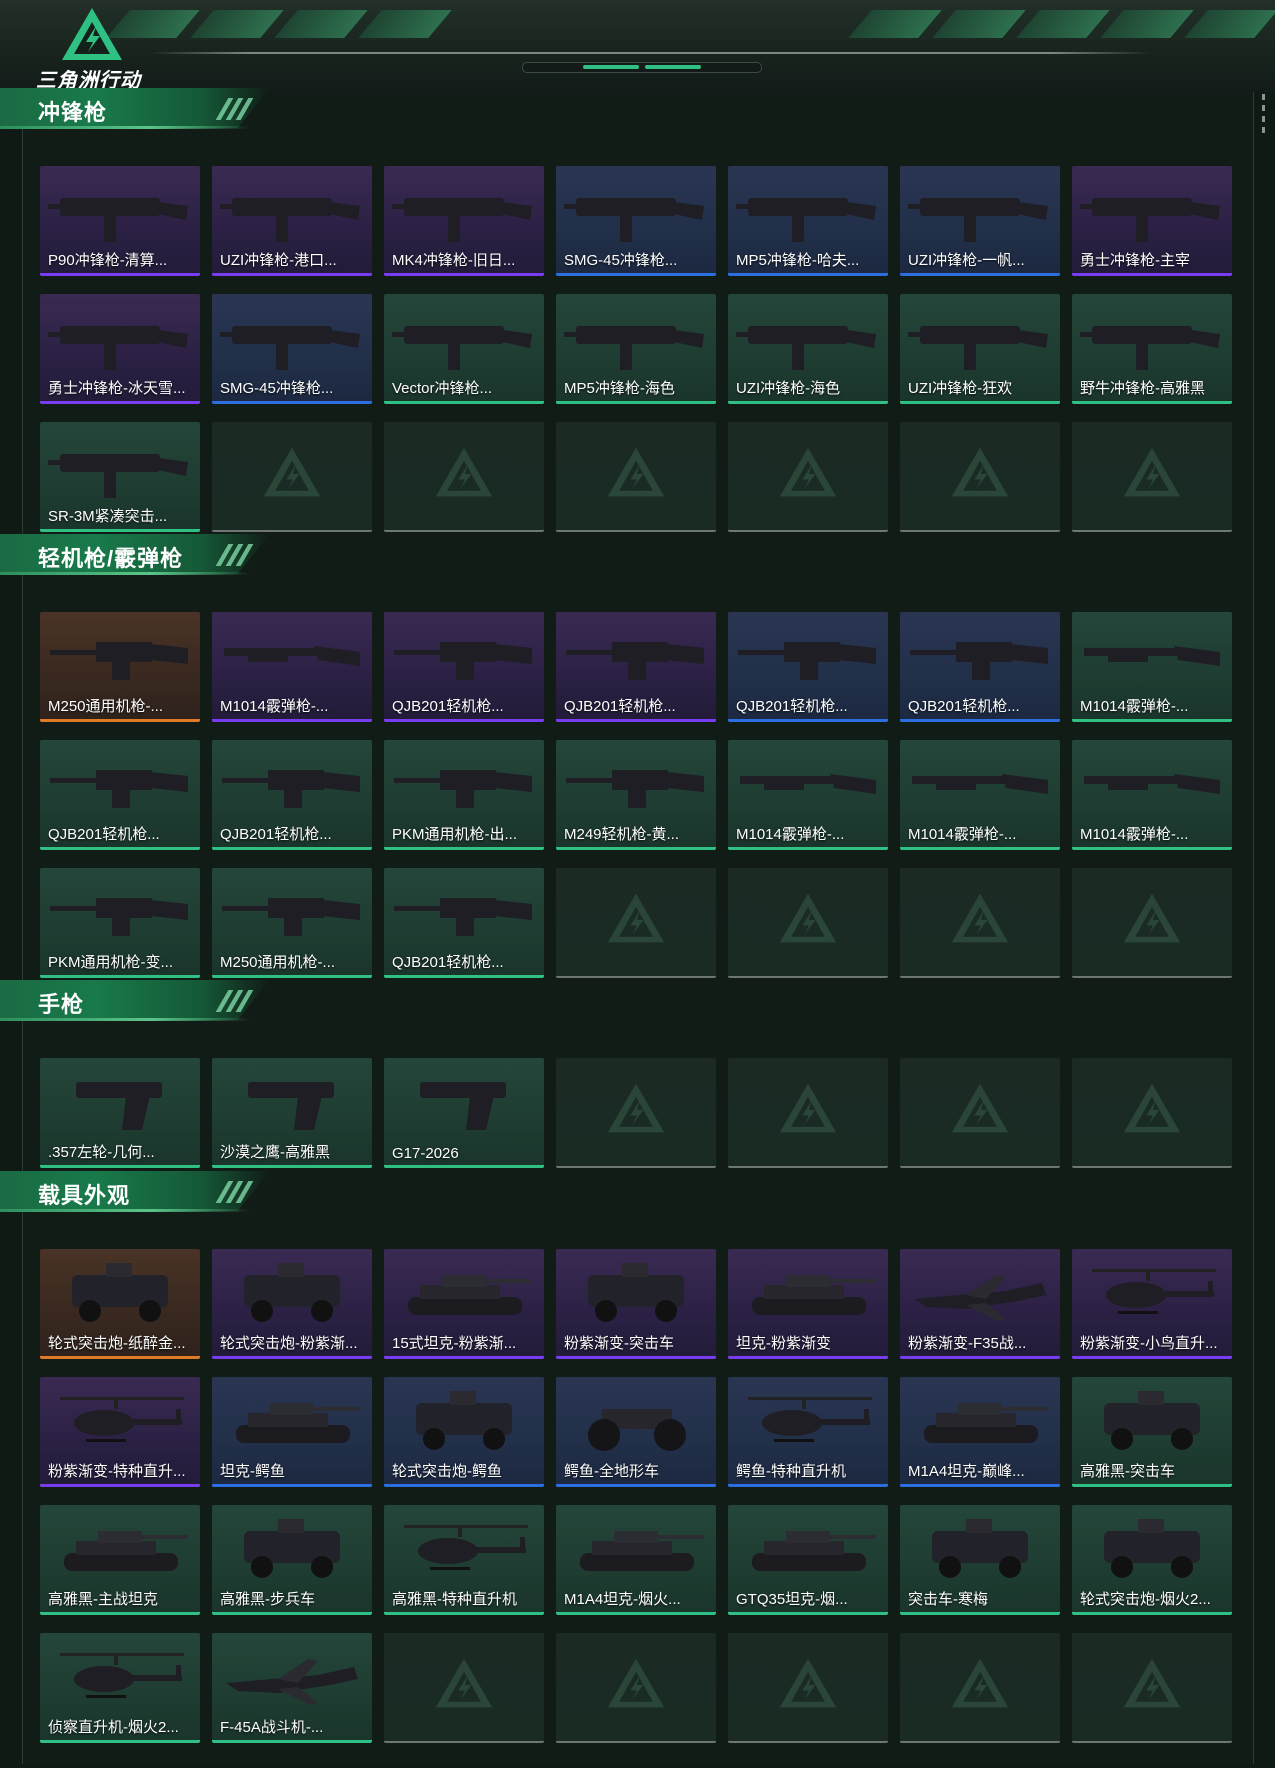 The height and width of the screenshot is (1768, 1275). What do you see at coordinates (464, 1432) in the screenshot?
I see `skin-card: 轮式突击炮-鳄鱼` at bounding box center [464, 1432].